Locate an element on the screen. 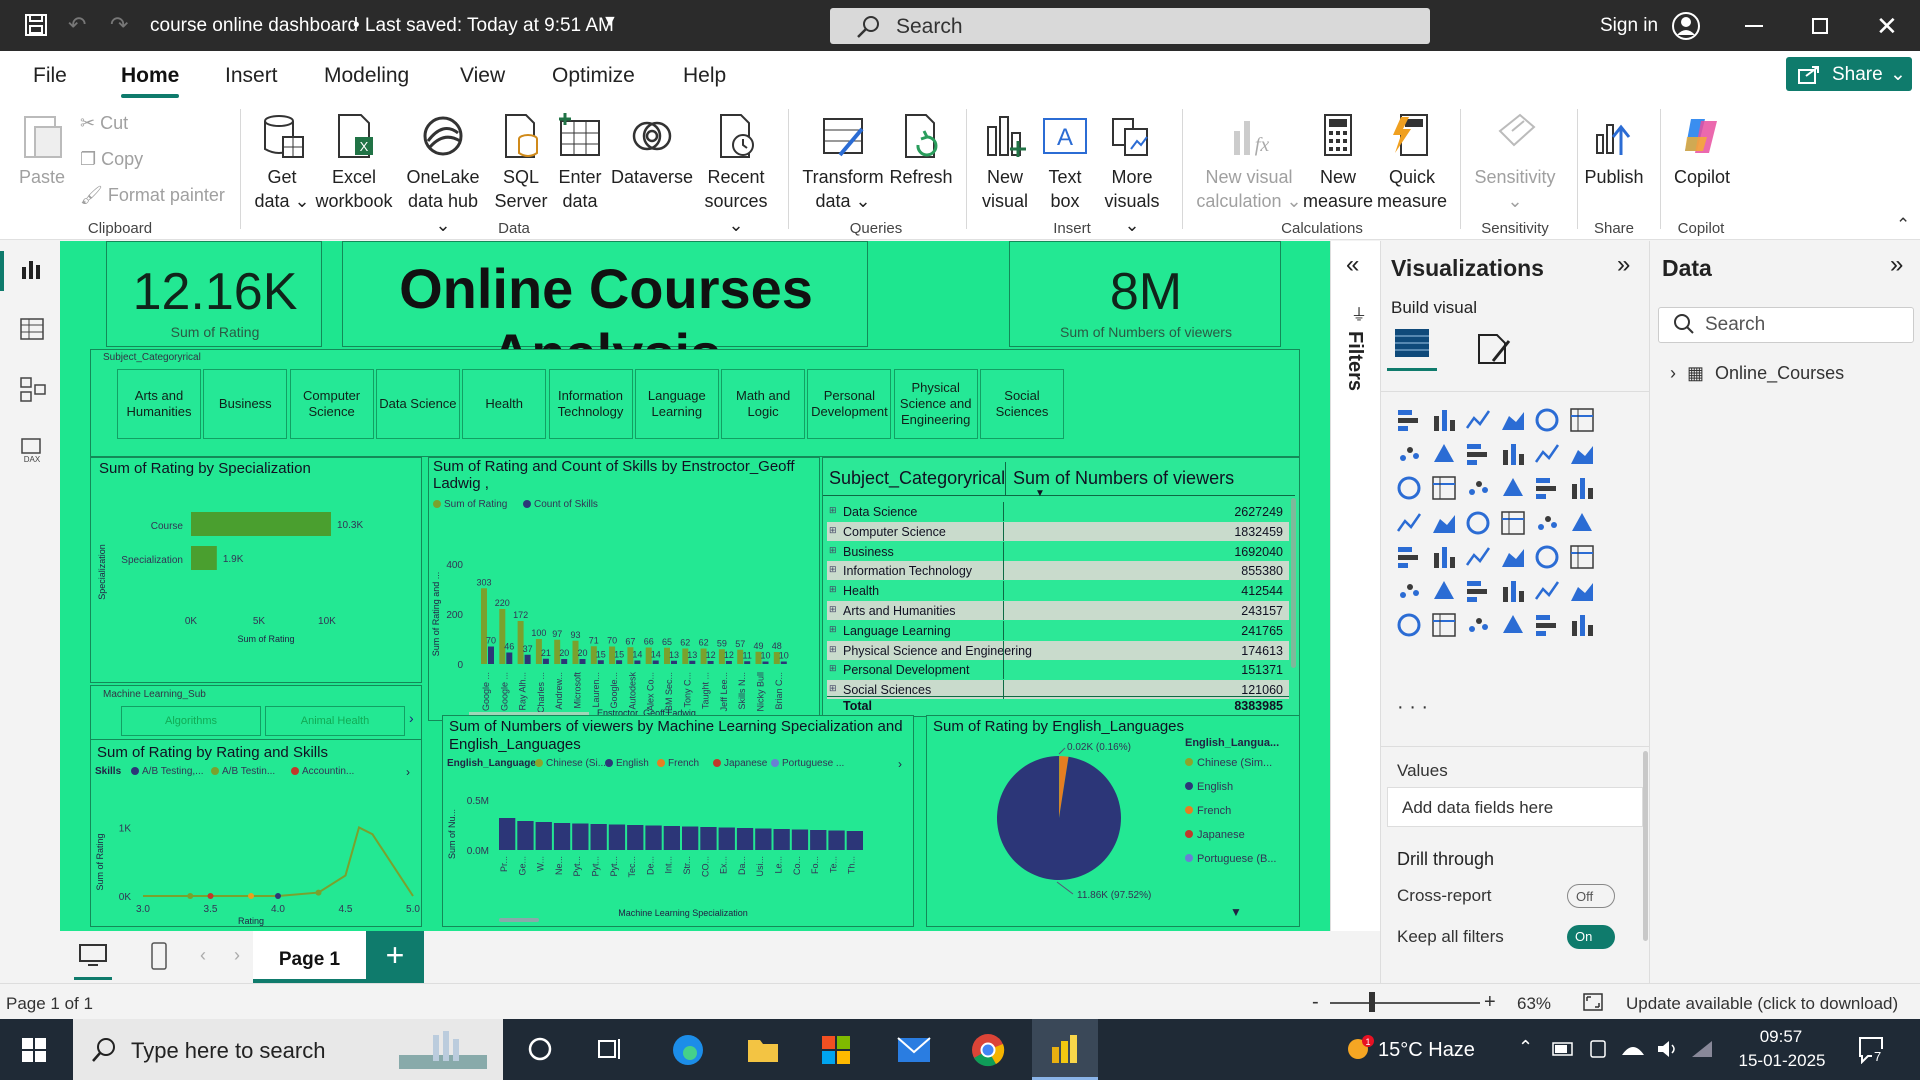 The height and width of the screenshot is (1080, 1920). slicer-visual-icon is located at coordinates (1479, 558).